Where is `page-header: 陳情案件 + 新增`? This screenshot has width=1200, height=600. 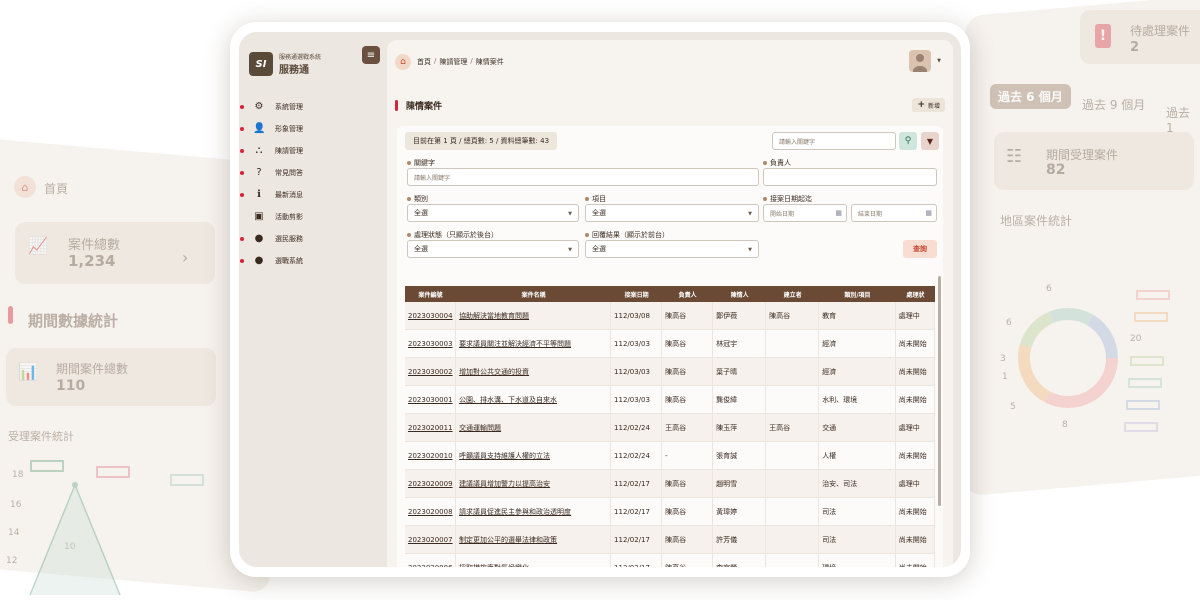 page-header: 陳情案件 + 新增 is located at coordinates (670, 105).